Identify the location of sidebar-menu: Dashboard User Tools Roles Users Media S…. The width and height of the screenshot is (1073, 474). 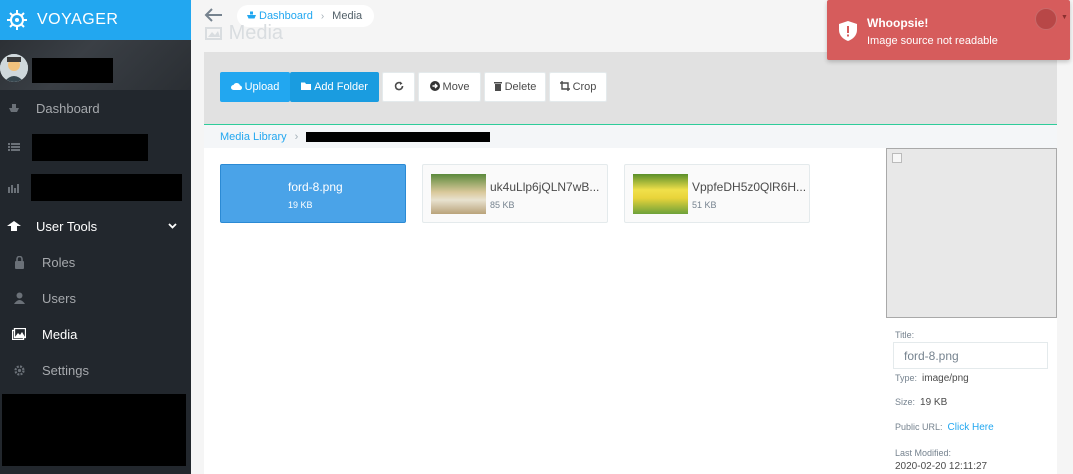
(95, 239).